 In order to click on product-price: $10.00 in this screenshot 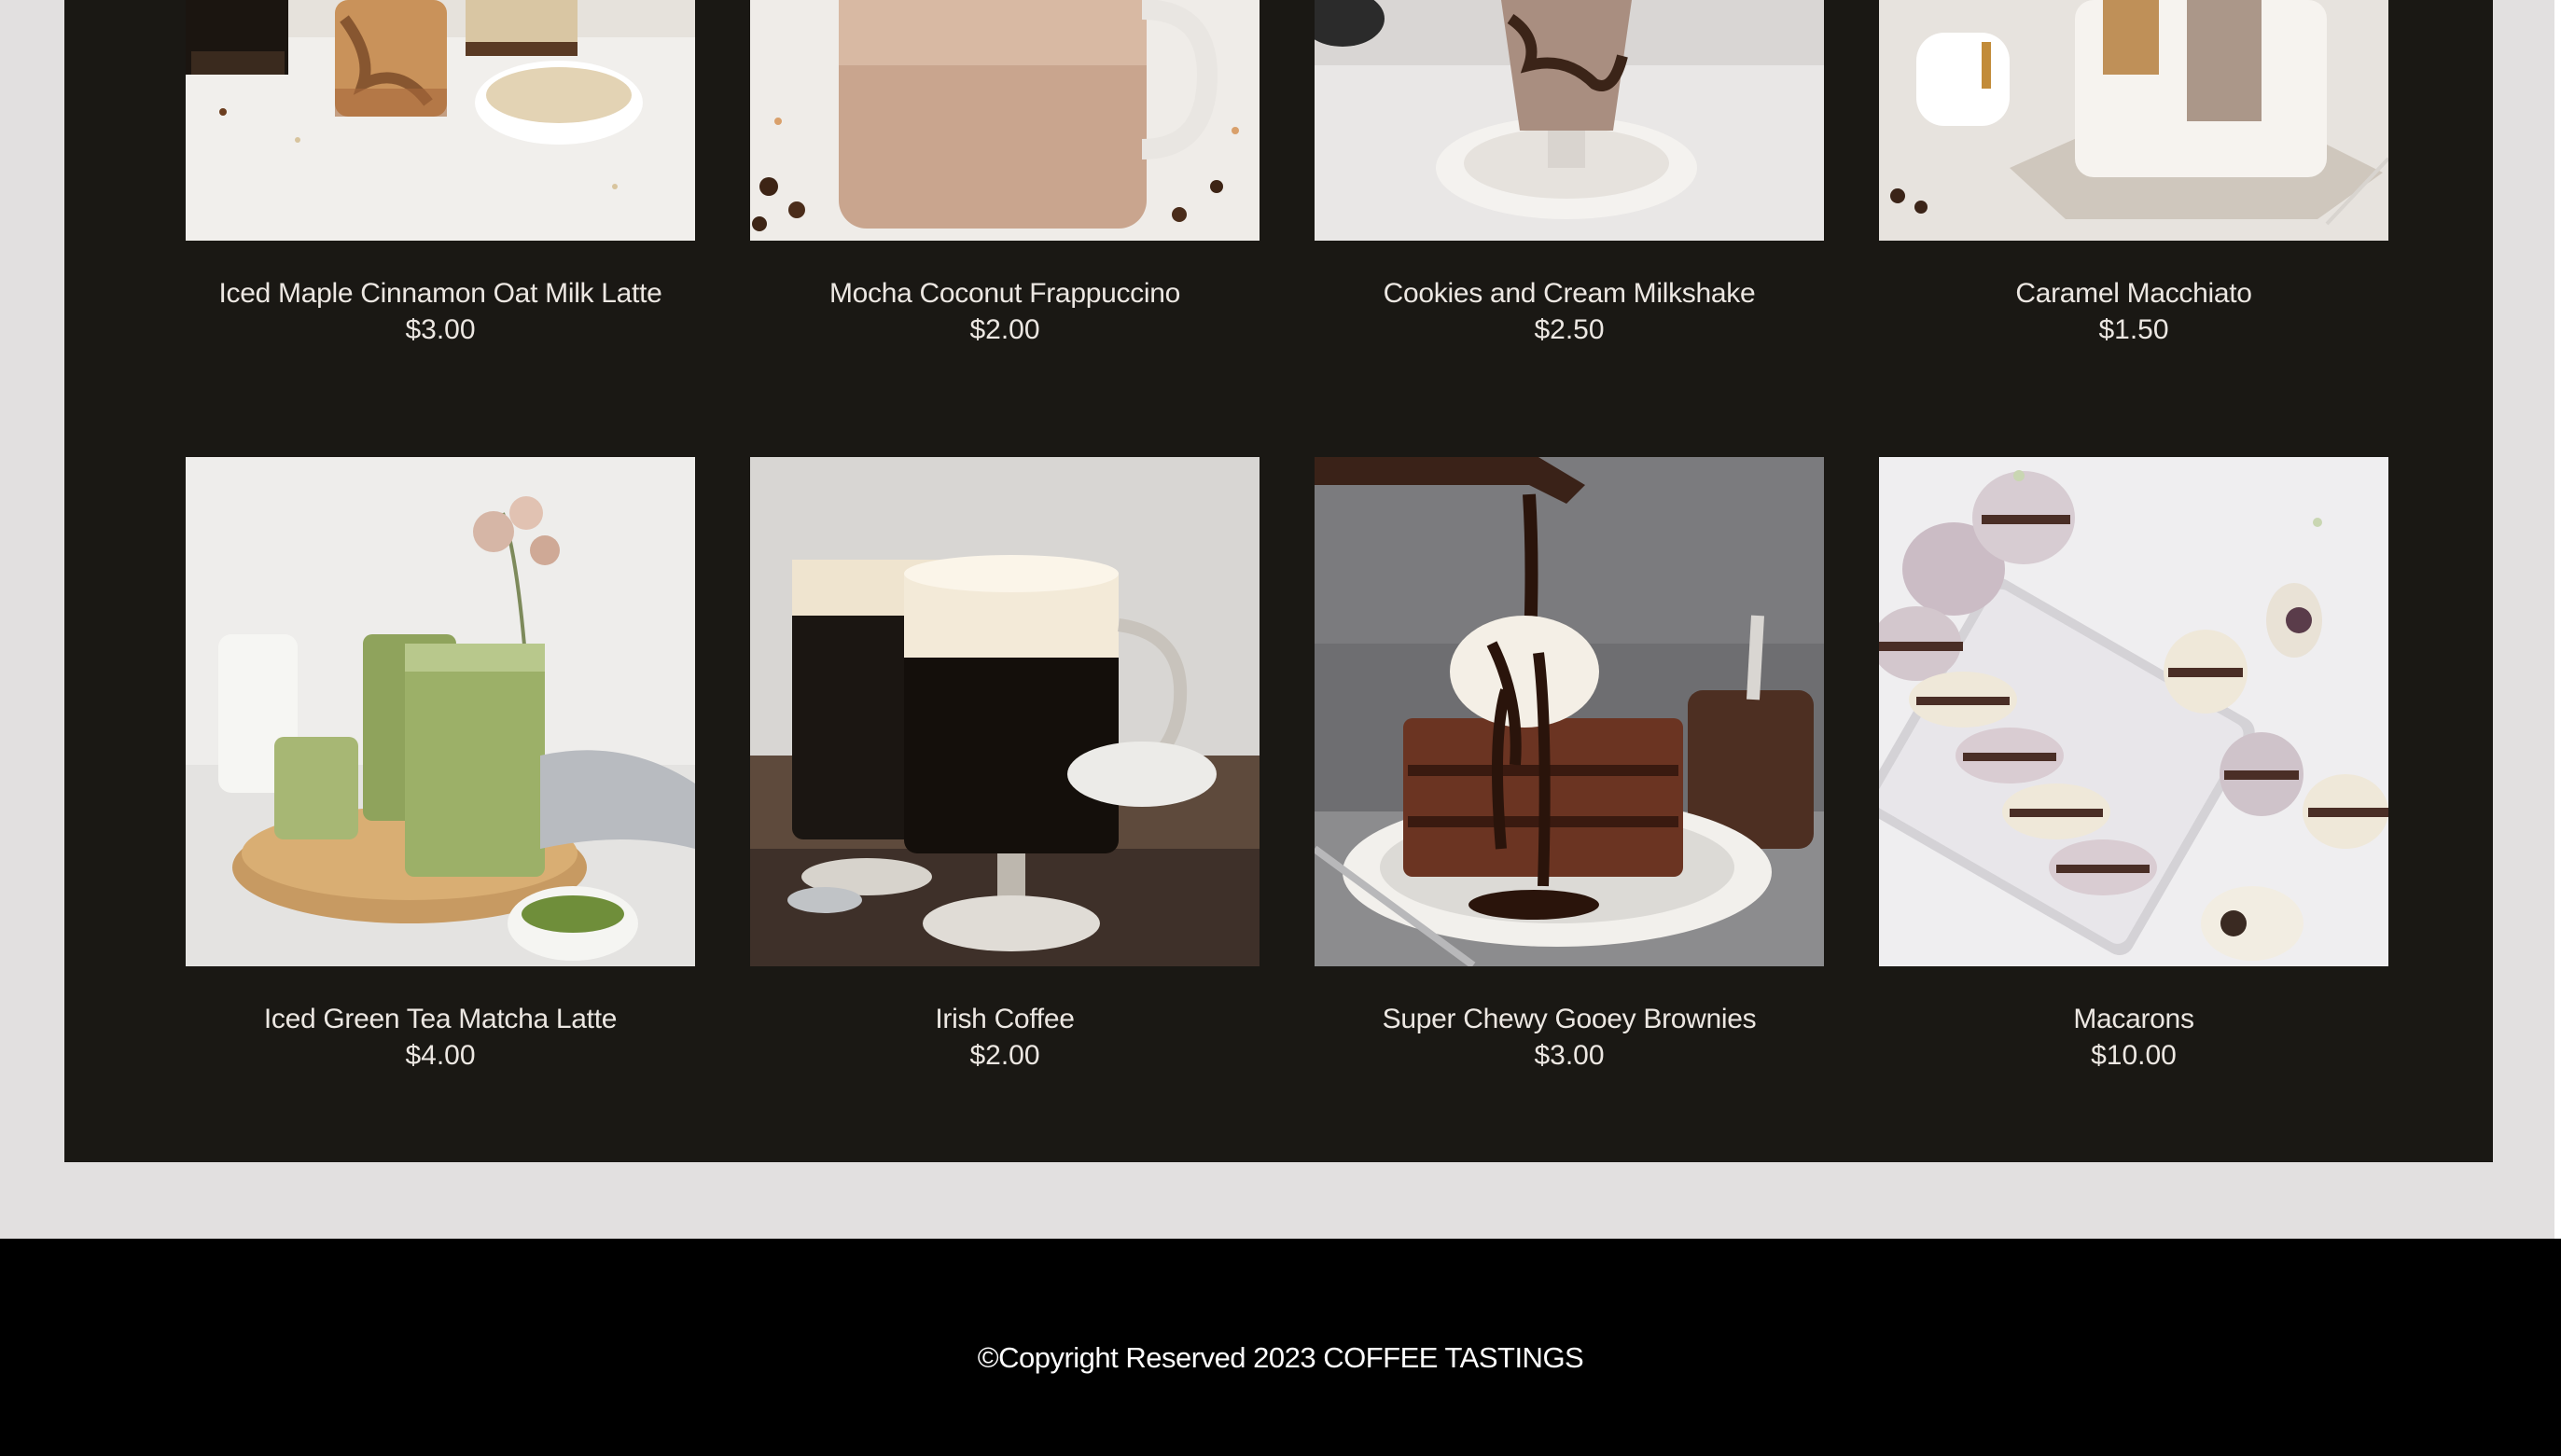, I will do `click(2134, 1055)`.